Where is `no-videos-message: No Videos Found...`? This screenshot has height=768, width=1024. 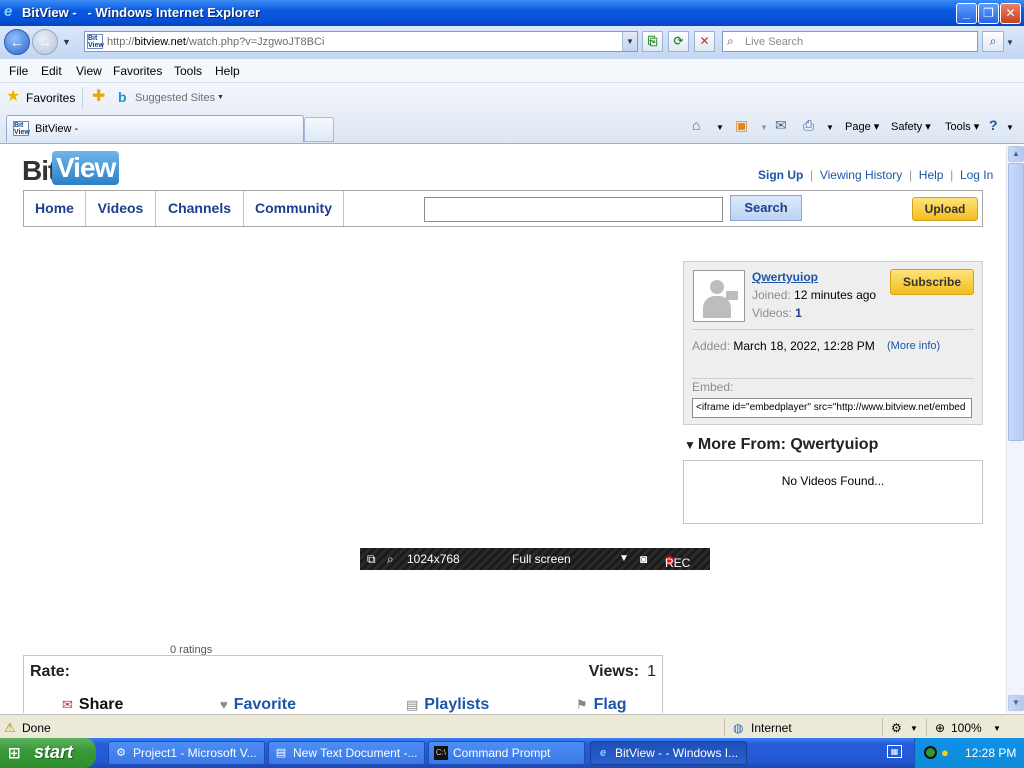 no-videos-message: No Videos Found... is located at coordinates (833, 481).